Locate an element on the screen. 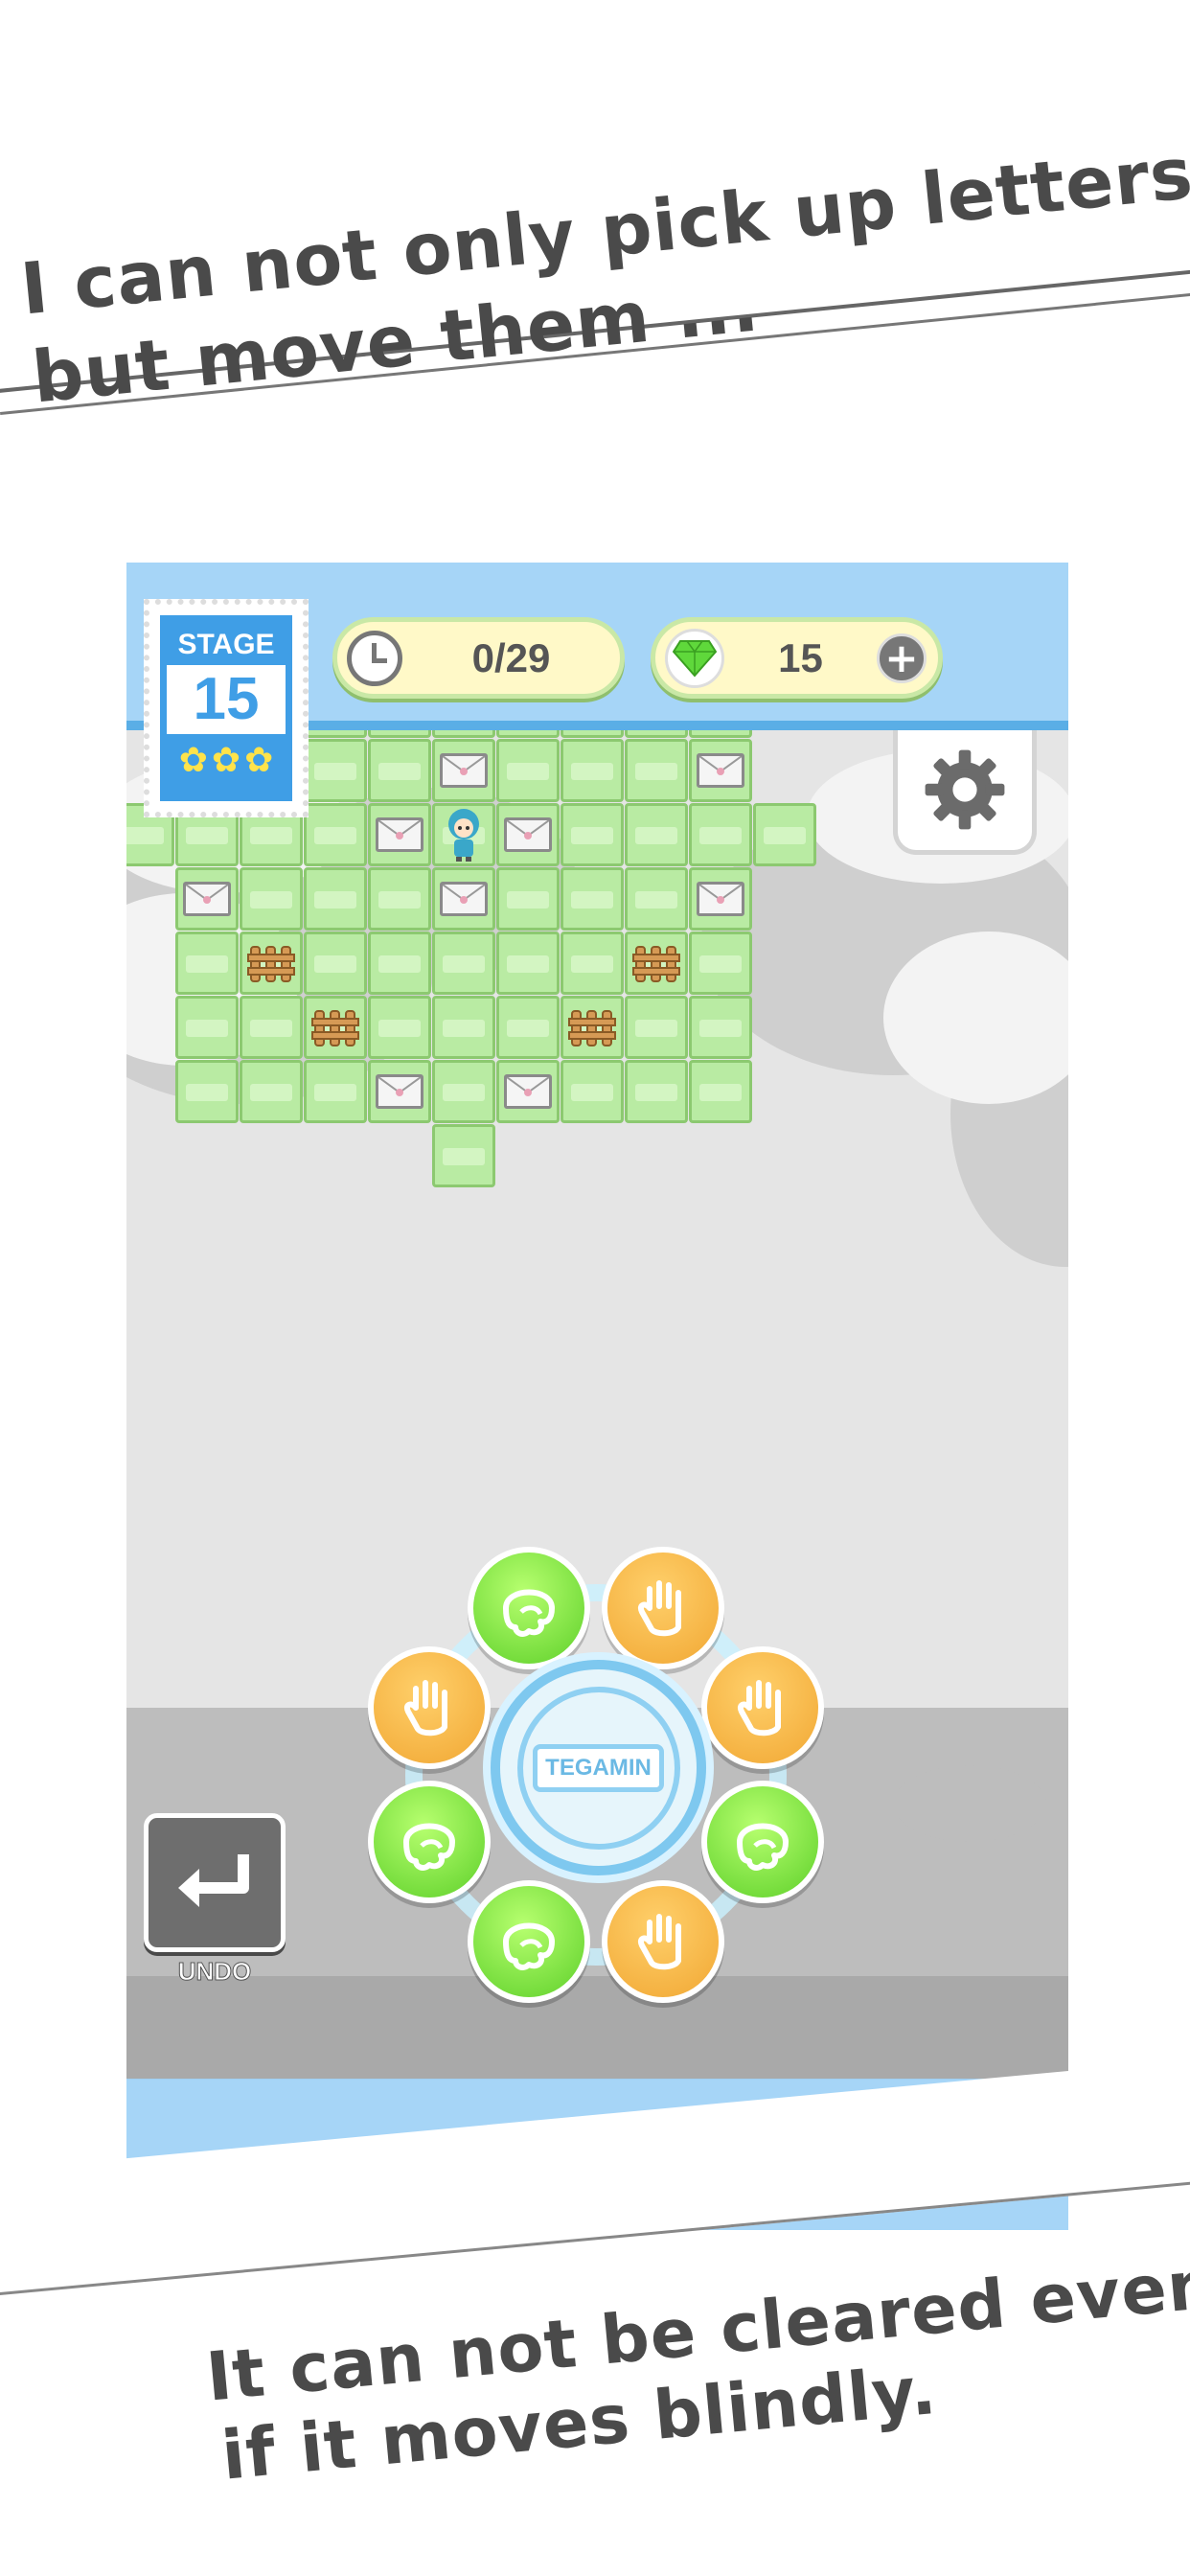 This screenshot has height=2576, width=1190. moves-counter: 0/29 is located at coordinates (479, 658).